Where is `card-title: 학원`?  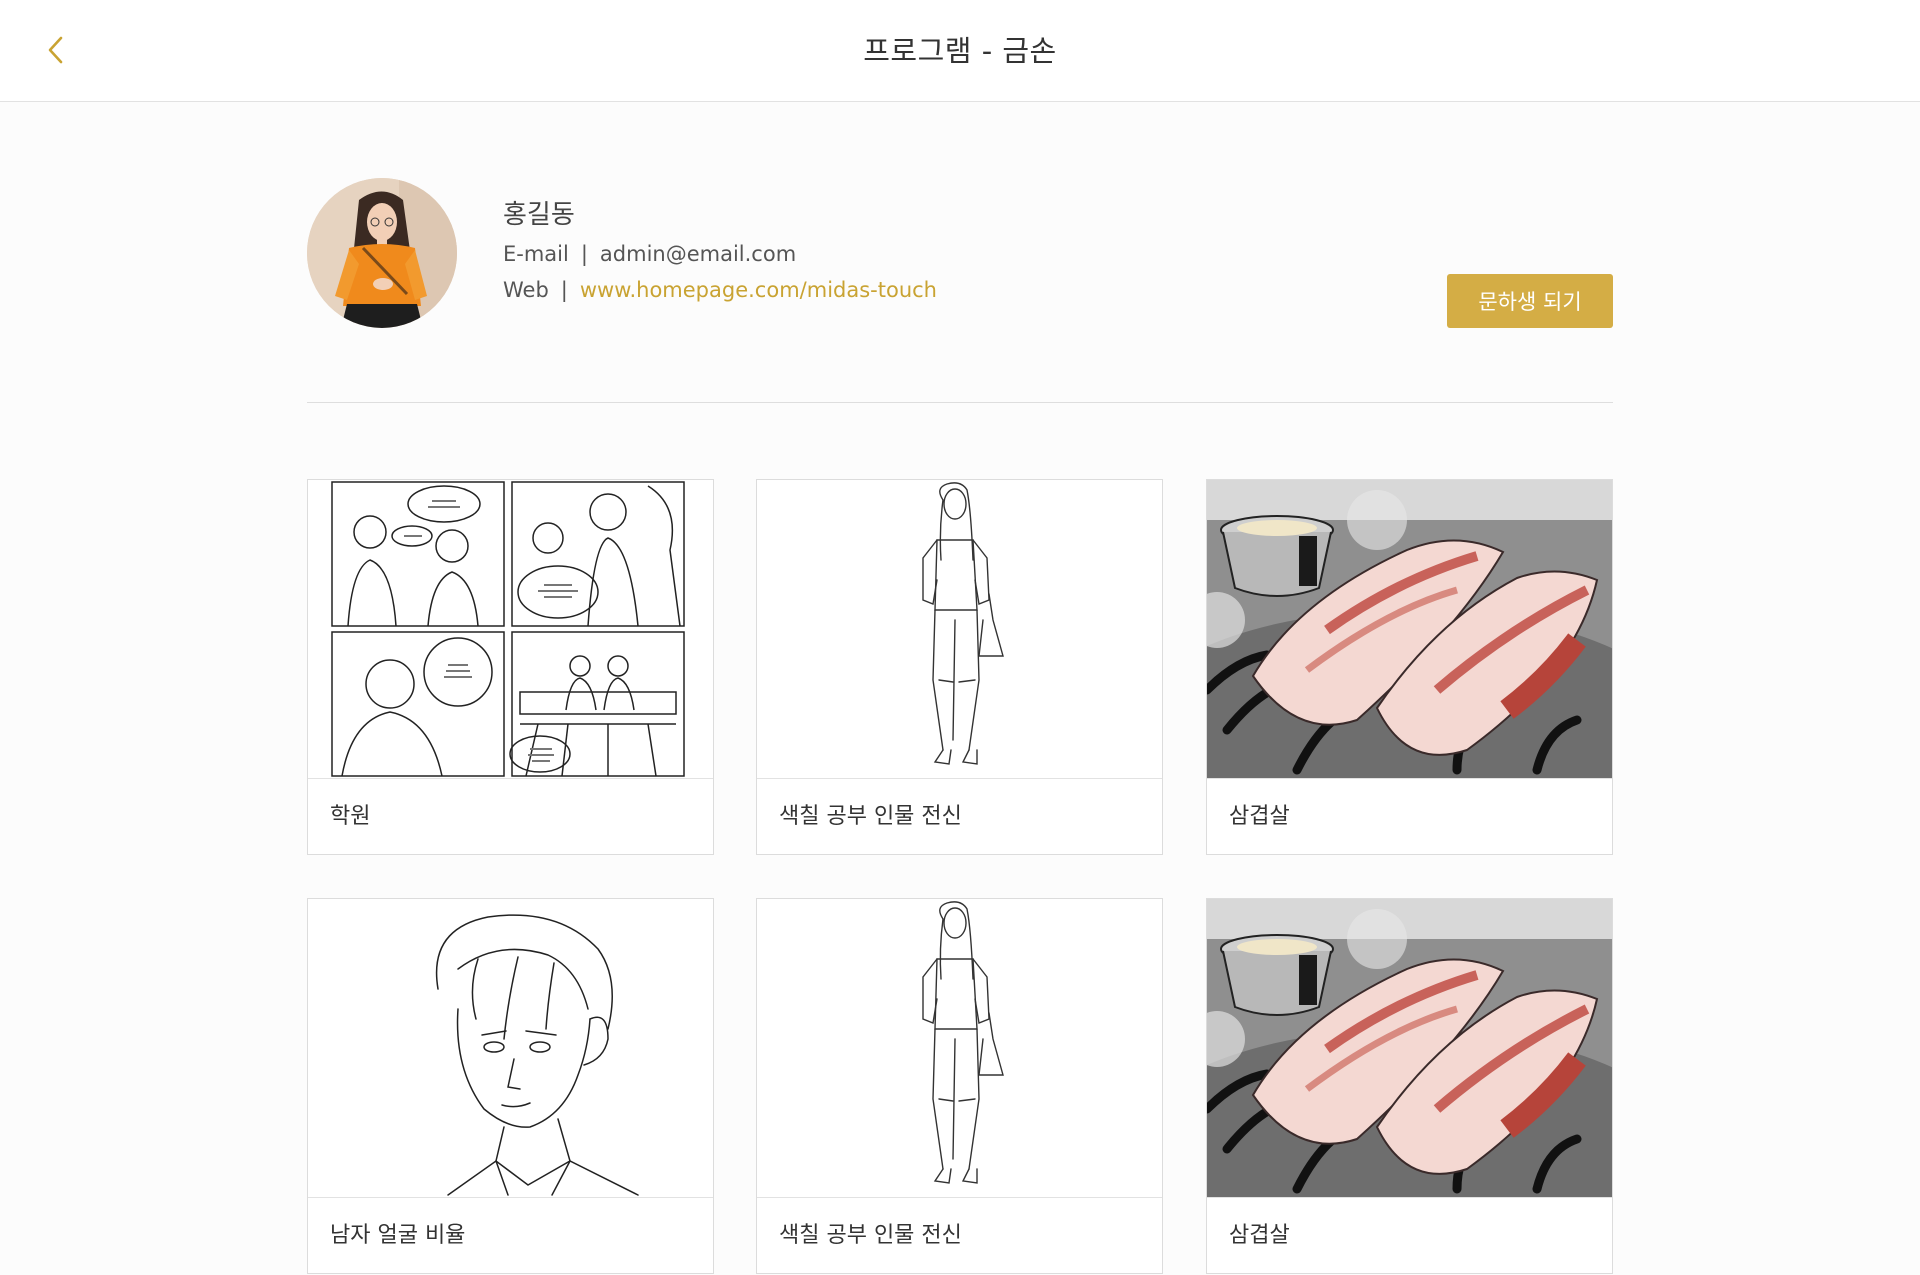 card-title: 학원 is located at coordinates (350, 816).